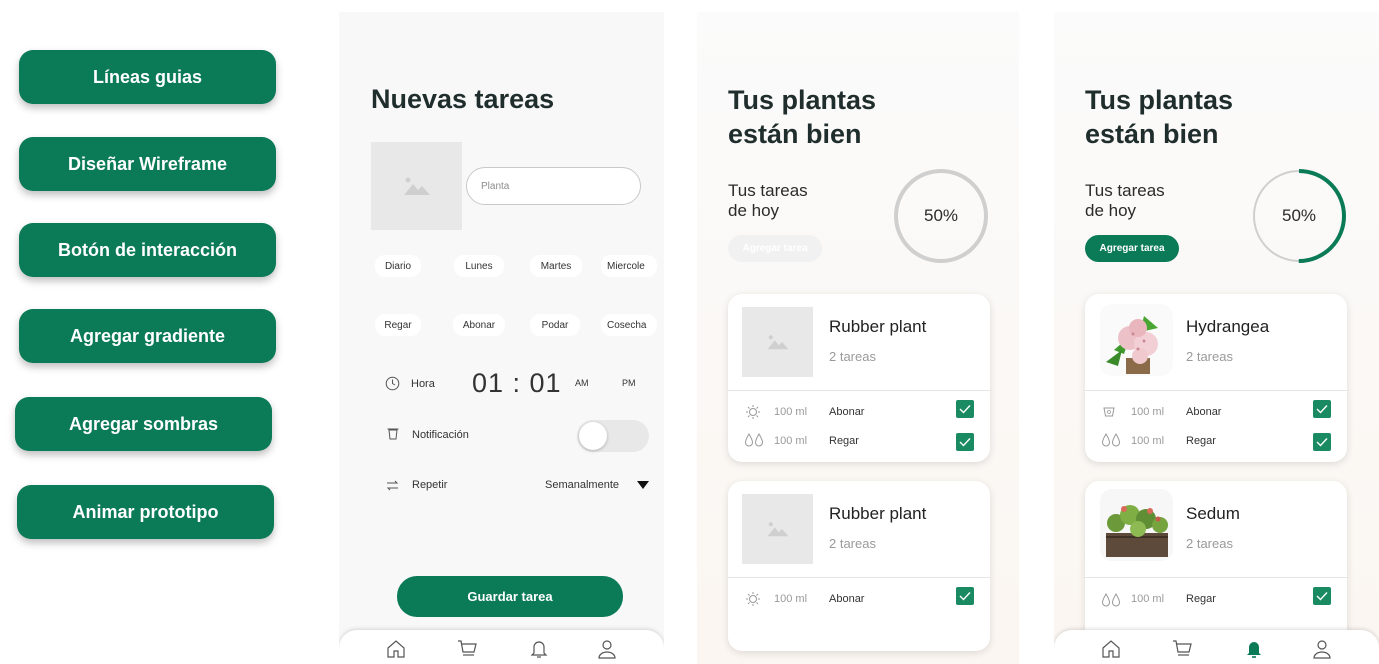 The image size is (1379, 664). Describe the element at coordinates (1136, 525) in the screenshot. I see `sedum-photo` at that location.